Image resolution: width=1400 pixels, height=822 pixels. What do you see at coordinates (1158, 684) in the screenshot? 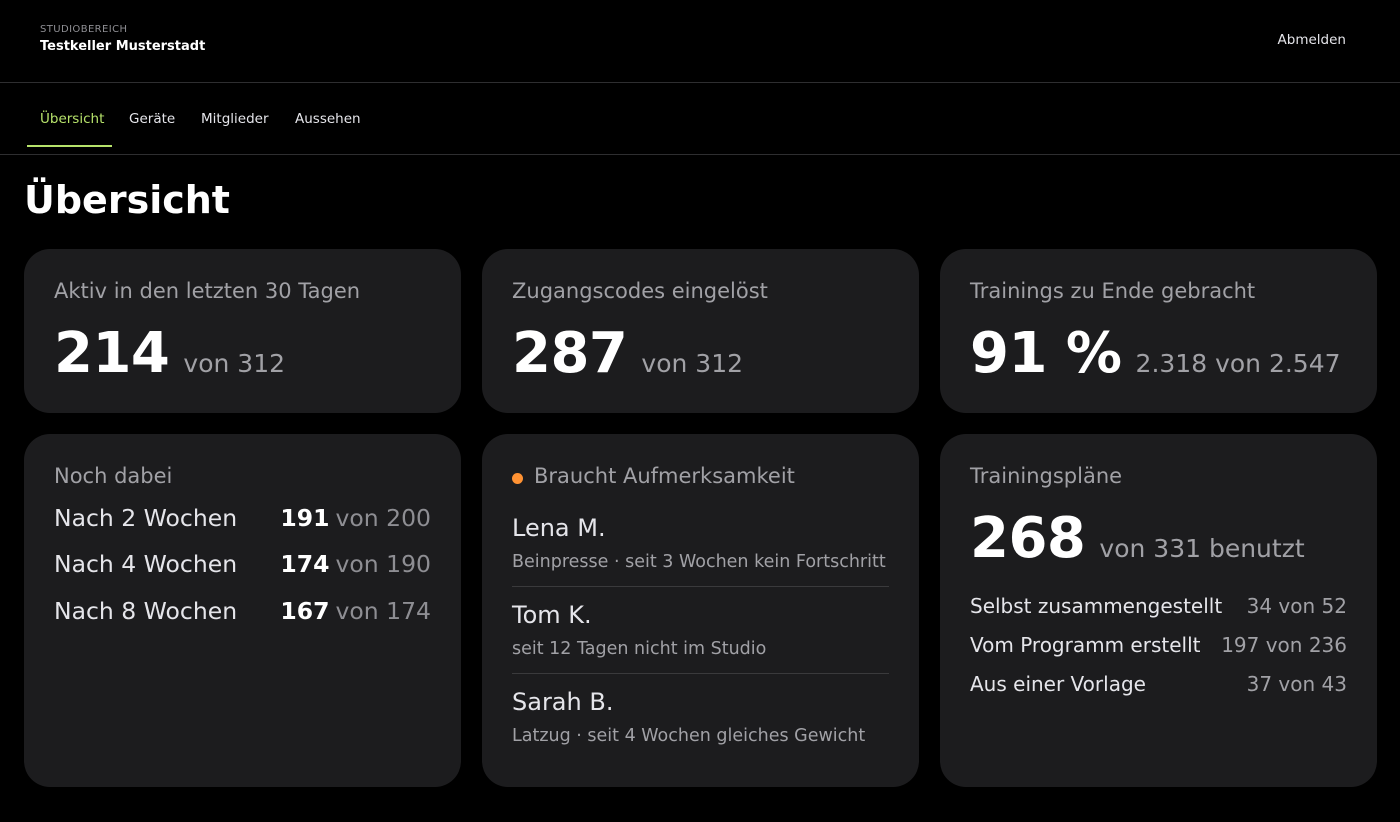
I see `plan-row: Aus einer Vorlage 37 von 43` at bounding box center [1158, 684].